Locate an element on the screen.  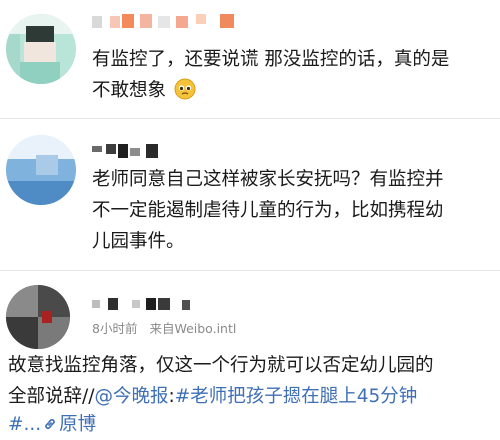
comment-meta: 8小时前 来自Weibo.intl is located at coordinates (164, 327).